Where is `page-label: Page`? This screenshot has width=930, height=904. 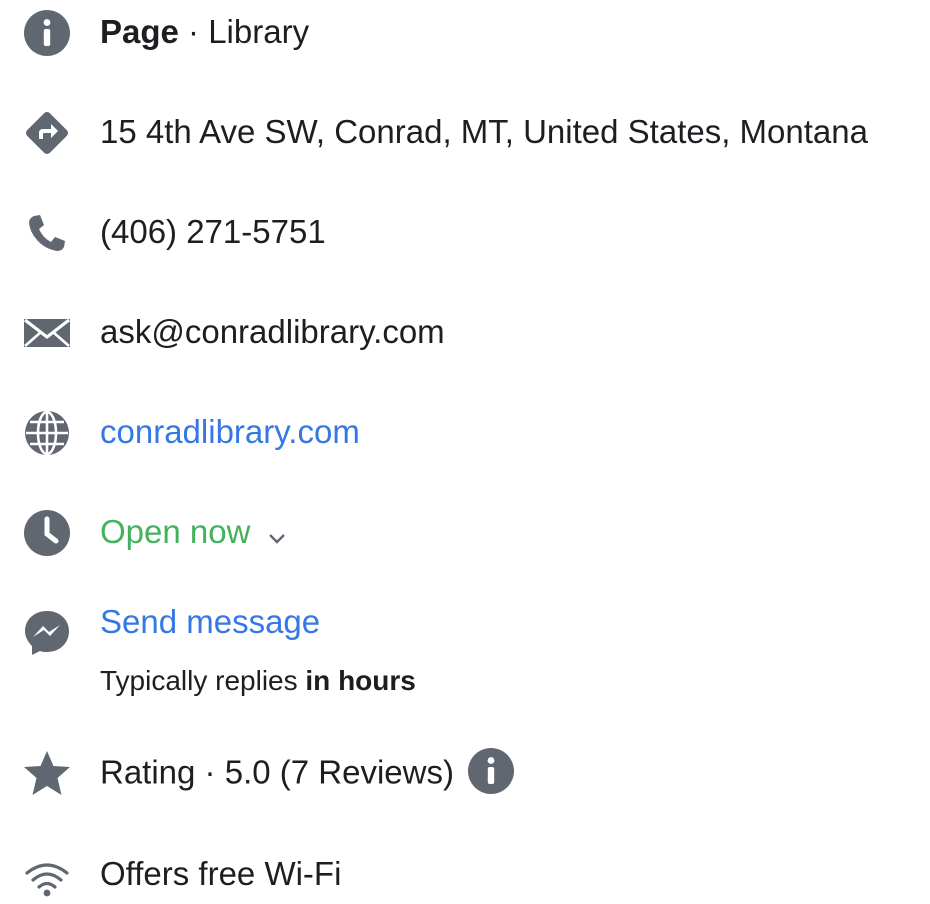 page-label: Page is located at coordinates (139, 31).